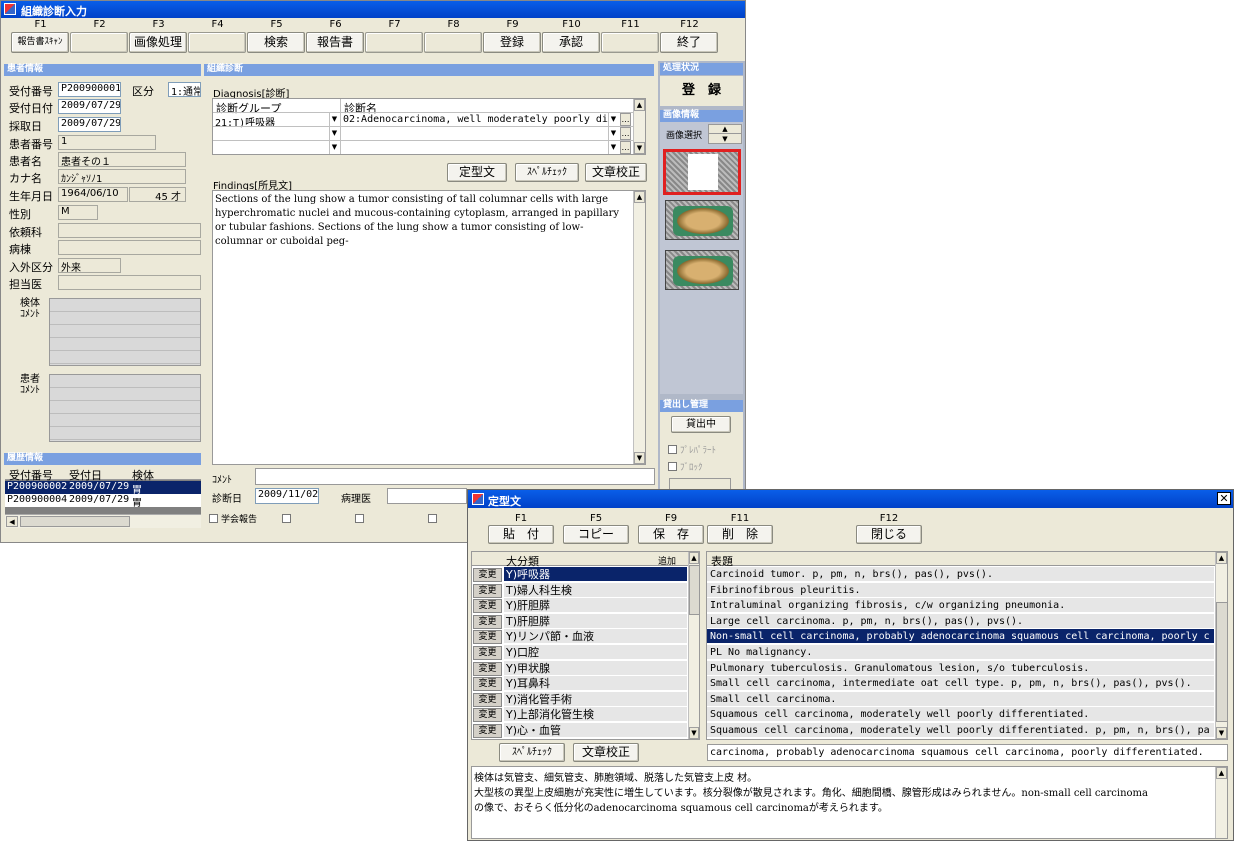 Image resolution: width=1235 pixels, height=841 pixels. I want to click on arrow-up-icon: ▲, so click(725, 129).